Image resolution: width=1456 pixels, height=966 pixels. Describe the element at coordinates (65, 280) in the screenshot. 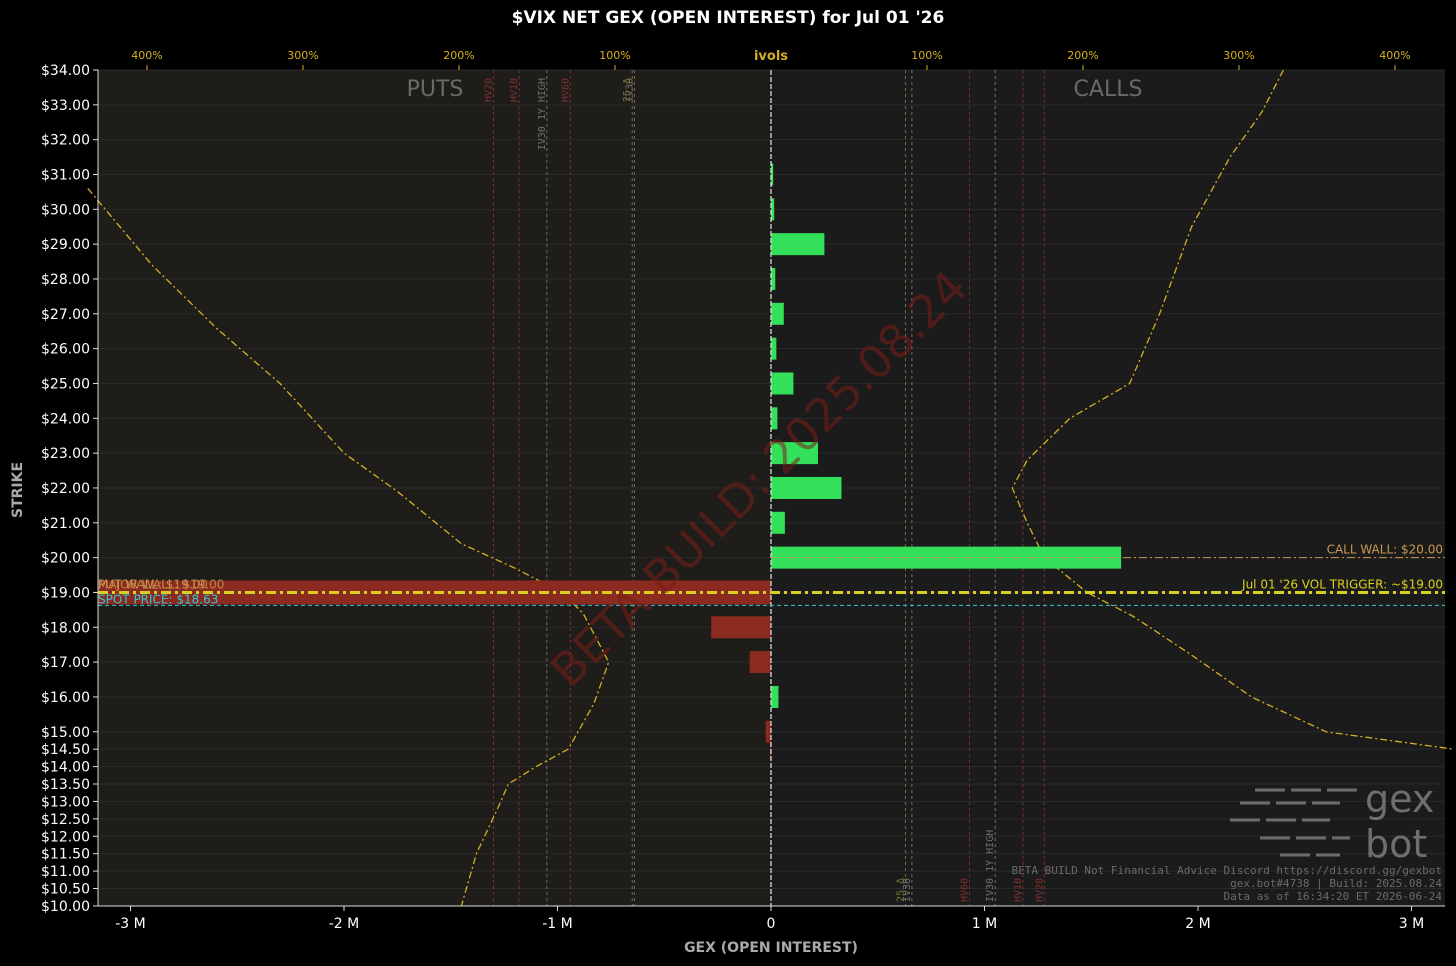

I see `y-tick-label: $28.00` at that location.